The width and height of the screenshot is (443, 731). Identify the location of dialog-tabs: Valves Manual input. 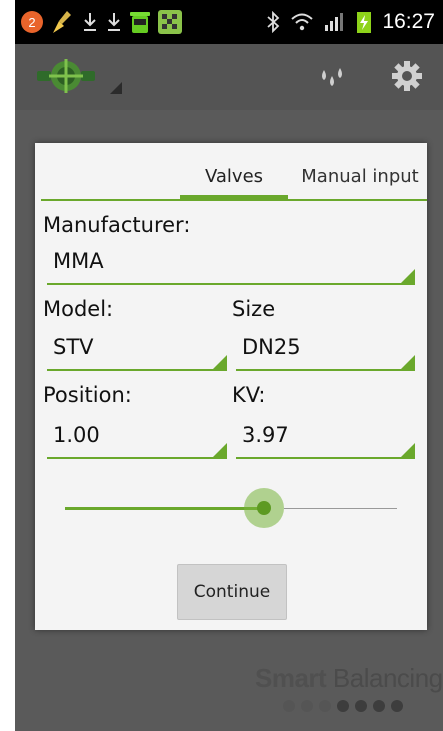
(231, 172).